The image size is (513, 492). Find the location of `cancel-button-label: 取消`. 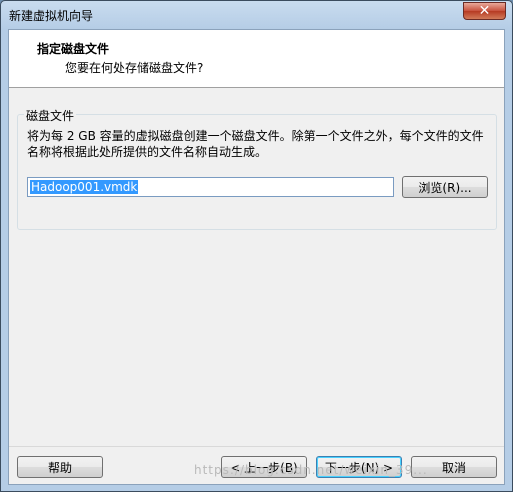

cancel-button-label: 取消 is located at coordinates (453, 467).